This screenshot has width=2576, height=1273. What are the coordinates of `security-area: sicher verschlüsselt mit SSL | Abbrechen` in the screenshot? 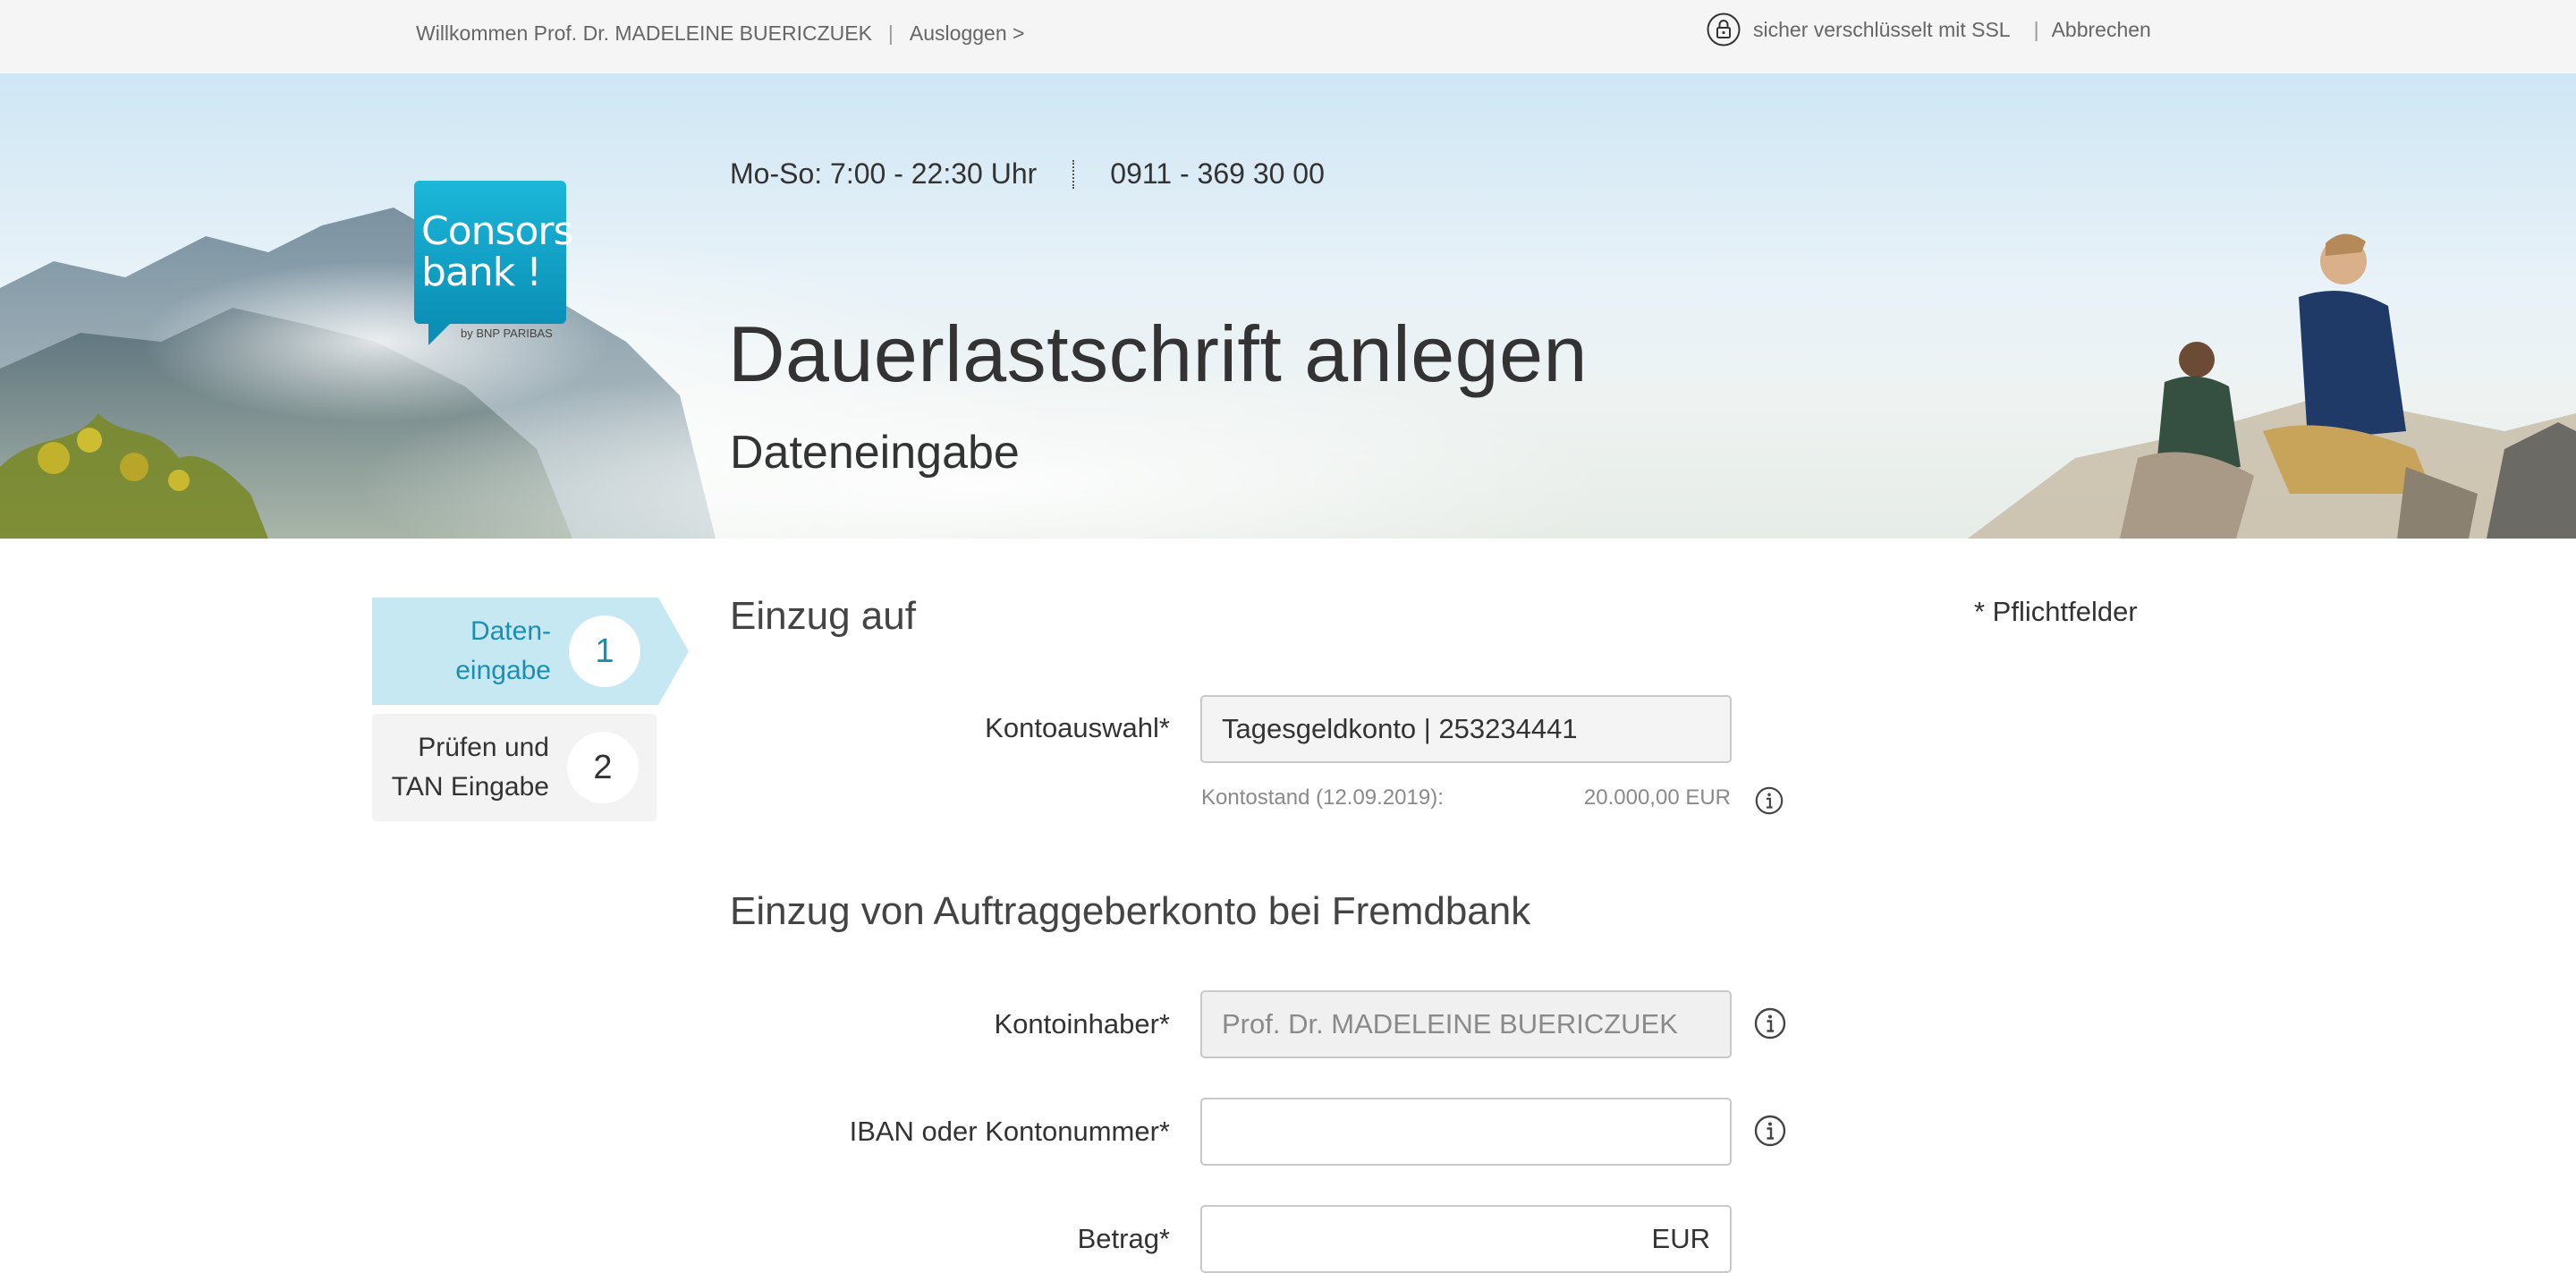 It's located at (1929, 30).